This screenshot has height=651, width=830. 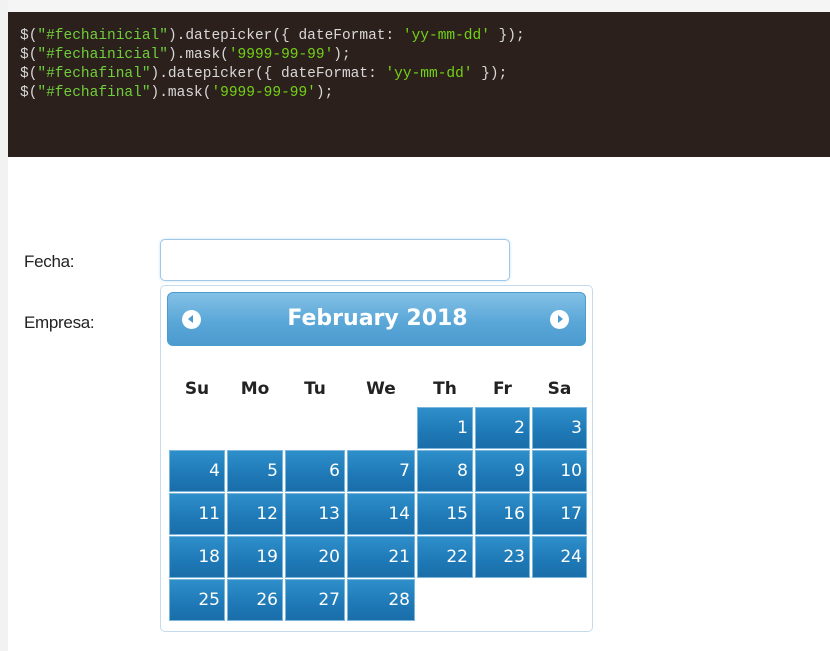 I want to click on weekday-header-fr: Fr, so click(x=502, y=389).